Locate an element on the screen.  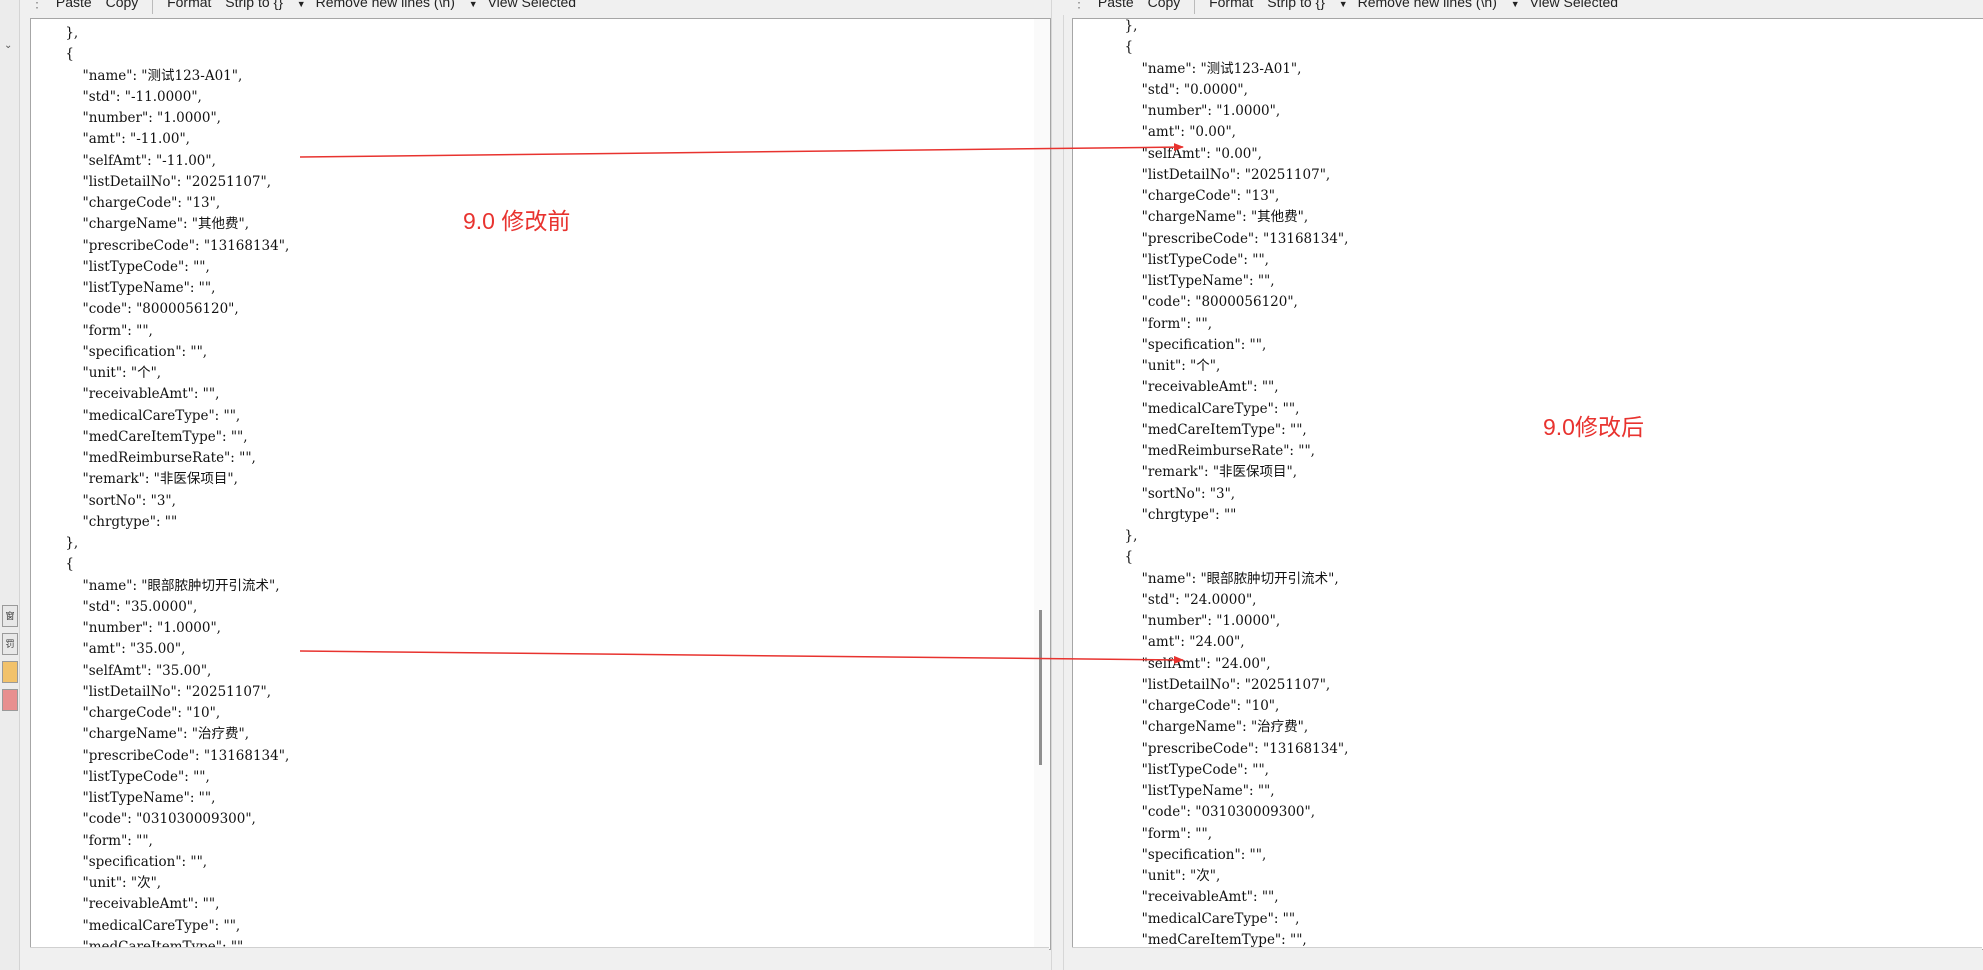
side-tab-label: 窗 is located at coordinates (10, 616).